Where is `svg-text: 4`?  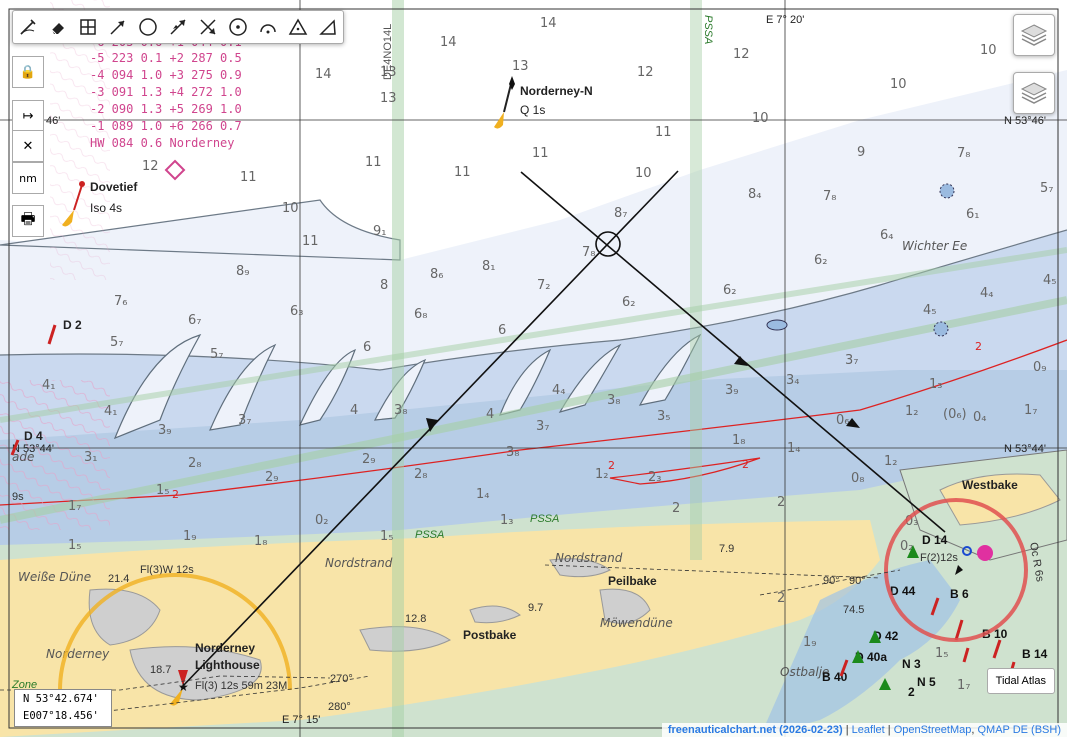 svg-text: 4 is located at coordinates (354, 410).